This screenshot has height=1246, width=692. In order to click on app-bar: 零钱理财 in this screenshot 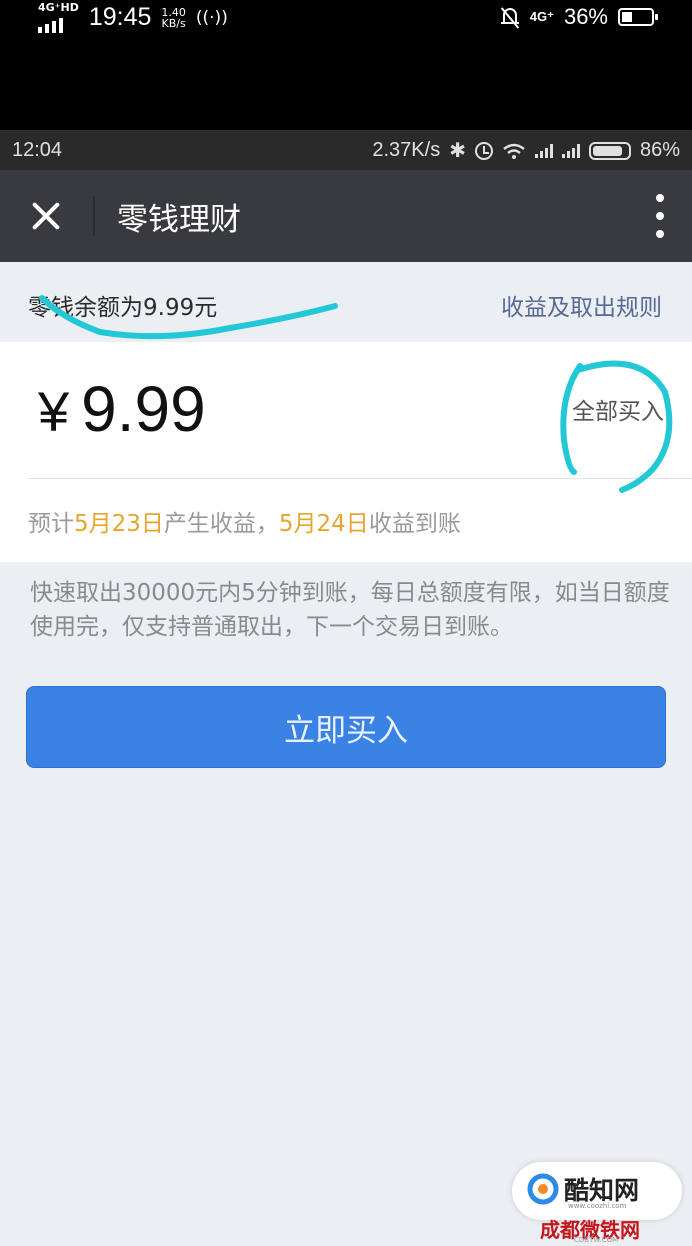, I will do `click(346, 216)`.